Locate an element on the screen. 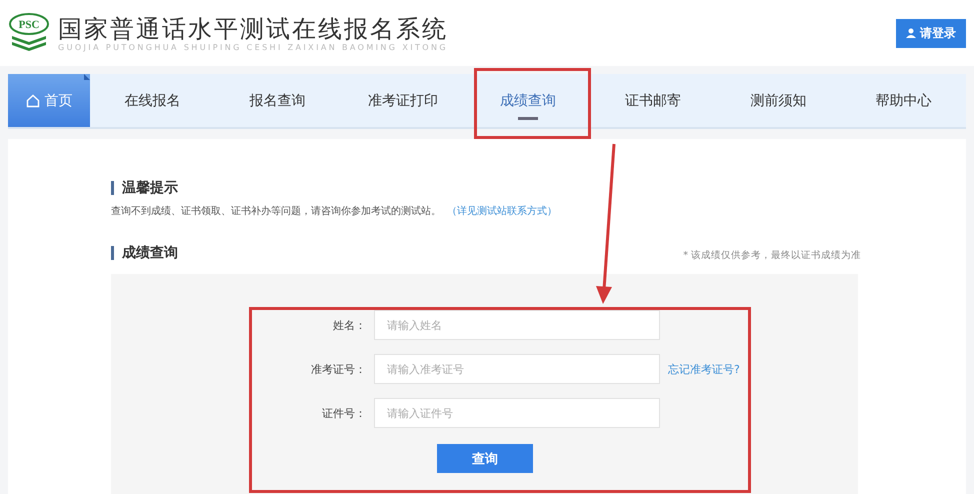 The width and height of the screenshot is (974, 494). nav-tab: 测前须知 is located at coordinates (778, 100).